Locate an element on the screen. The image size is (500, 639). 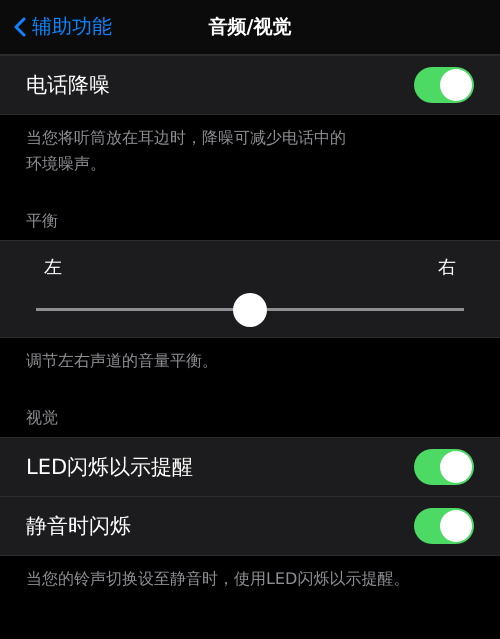
slider-thumb is located at coordinates (250, 310).